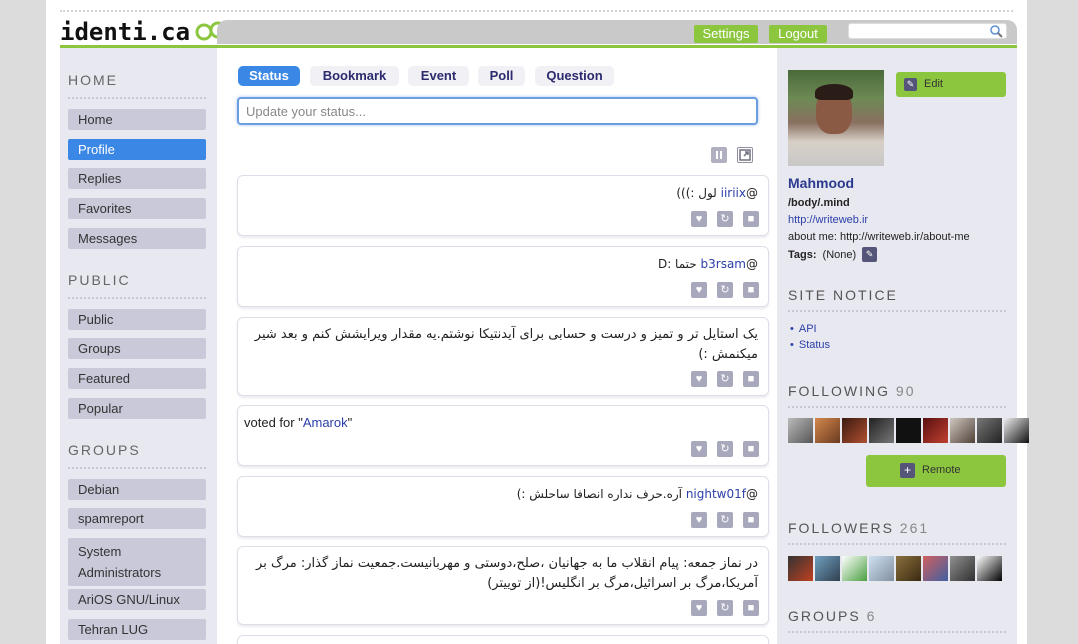 The image size is (1078, 644). What do you see at coordinates (137, 119) in the screenshot?
I see `sidebar-item-home: Home` at bounding box center [137, 119].